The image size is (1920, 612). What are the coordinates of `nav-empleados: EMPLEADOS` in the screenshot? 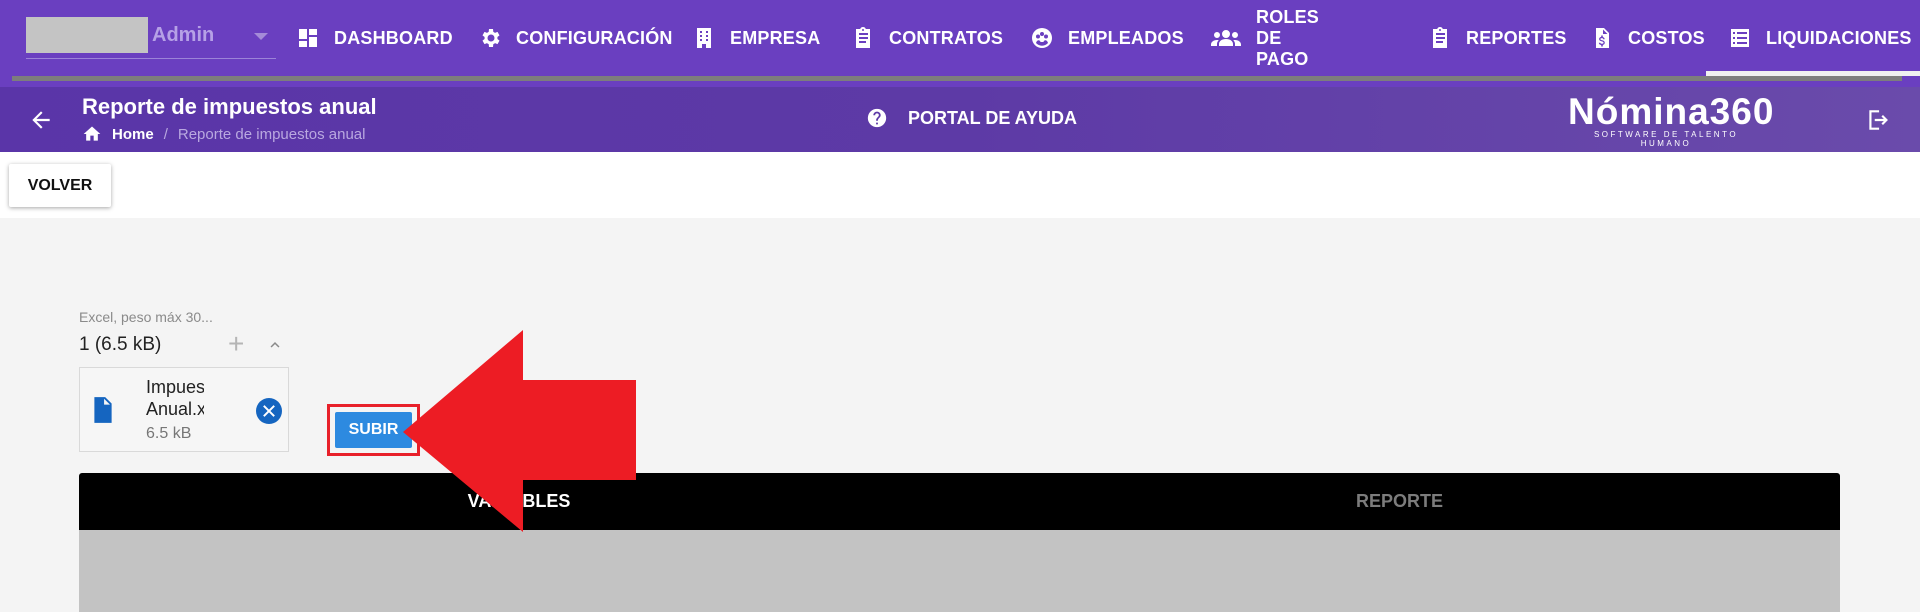 It's located at (1107, 38).